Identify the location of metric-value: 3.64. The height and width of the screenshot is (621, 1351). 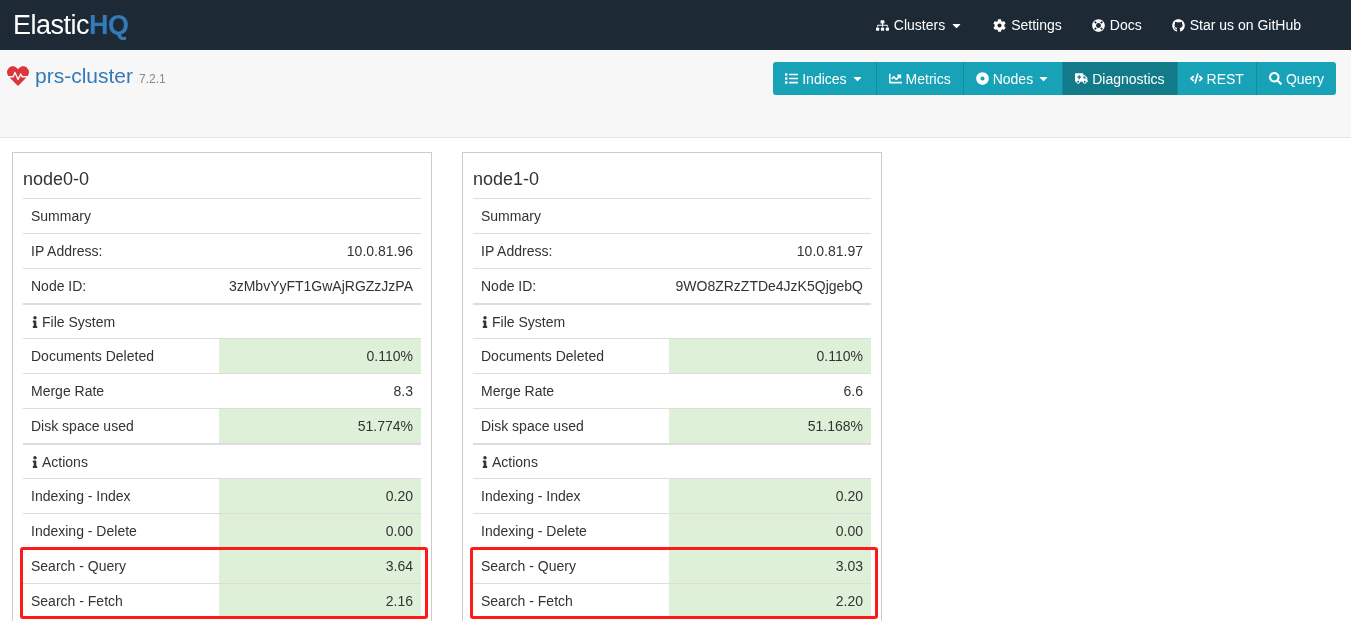
(320, 566).